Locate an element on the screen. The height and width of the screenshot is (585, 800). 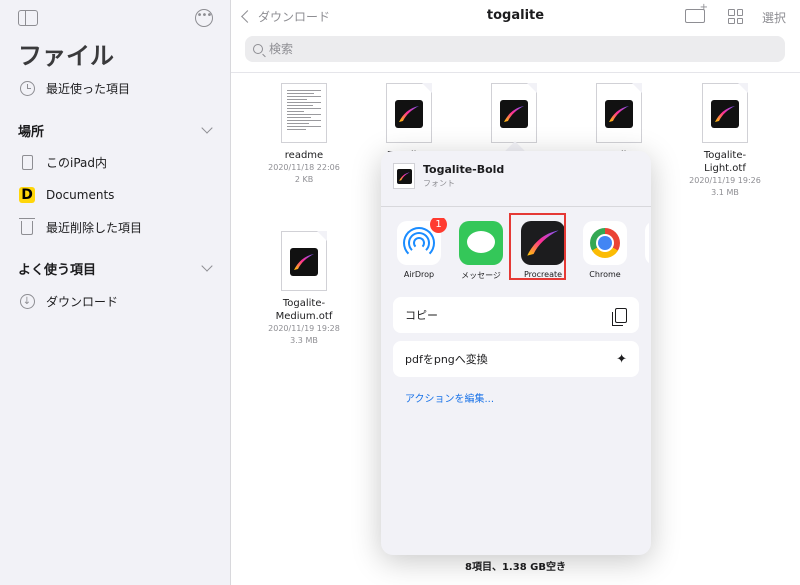
file-name: Togalite- Light.otf is located at coordinates (725, 162).